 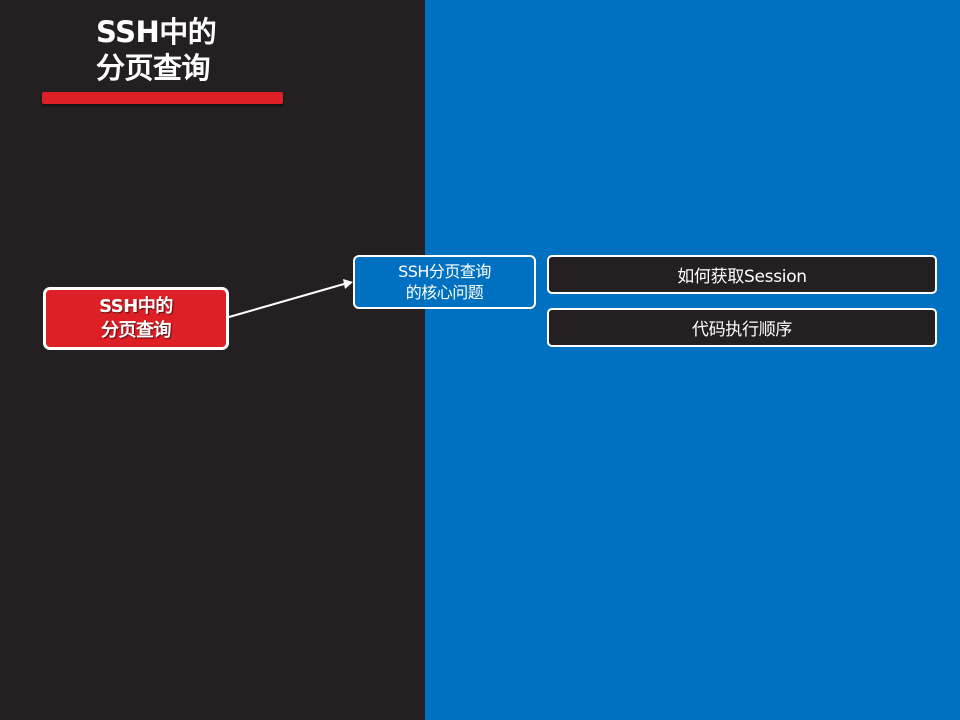 I want to click on root-node-line-2: 分页查询, so click(x=136, y=330).